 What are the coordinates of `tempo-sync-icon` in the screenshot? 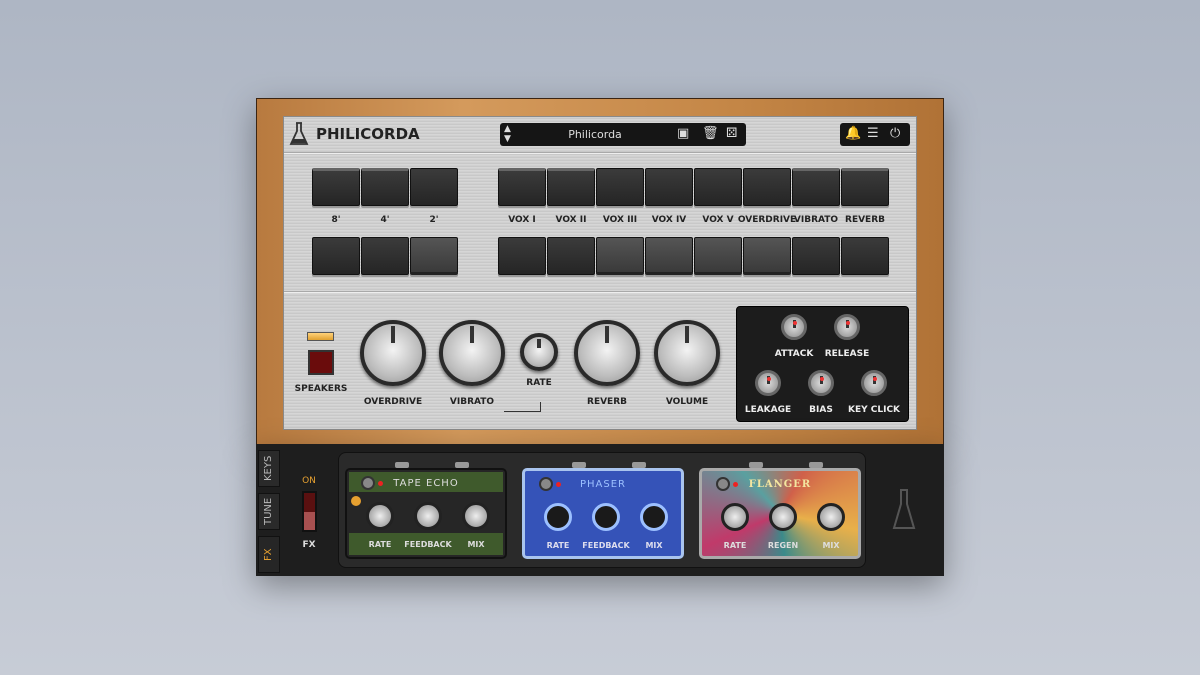 It's located at (356, 501).